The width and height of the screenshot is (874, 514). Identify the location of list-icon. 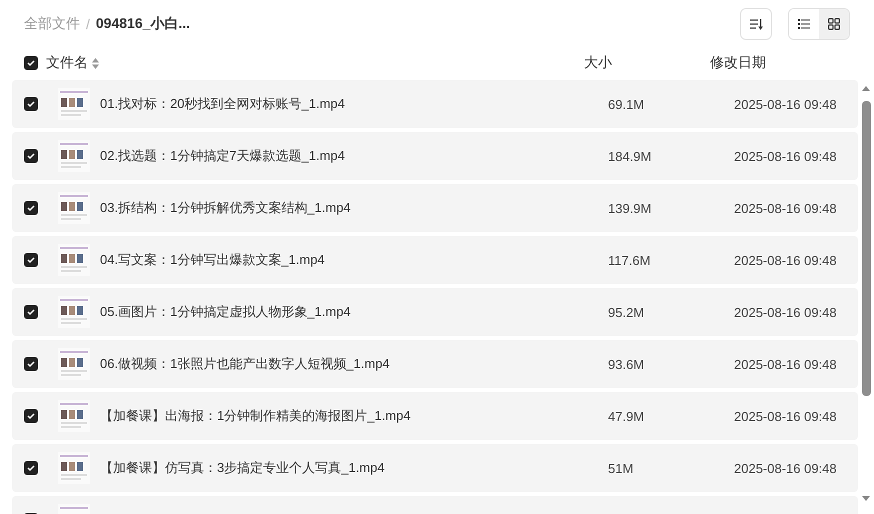
(804, 24).